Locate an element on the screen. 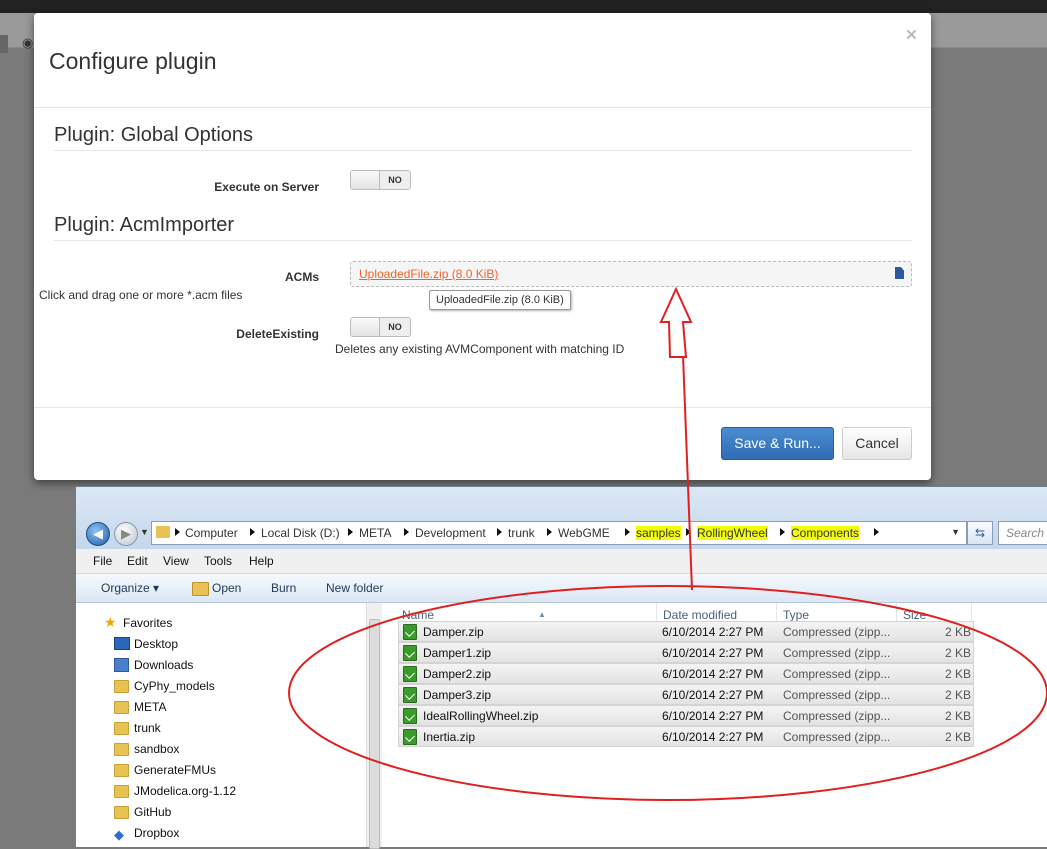 This screenshot has height=849, width=1047. file-name: Damper3.zip is located at coordinates (457, 695).